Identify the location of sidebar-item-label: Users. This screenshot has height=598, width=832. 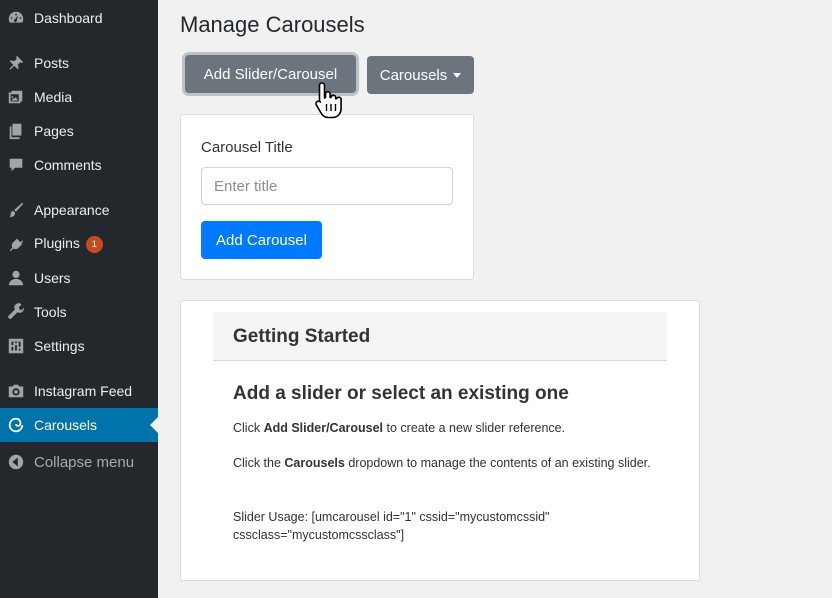
(52, 278).